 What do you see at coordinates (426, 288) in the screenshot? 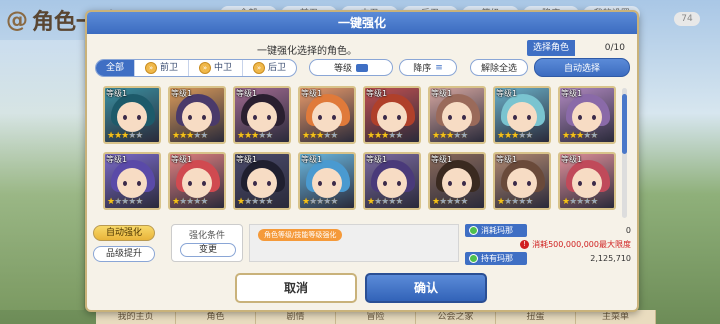
I see `confirm-button: 确认` at bounding box center [426, 288].